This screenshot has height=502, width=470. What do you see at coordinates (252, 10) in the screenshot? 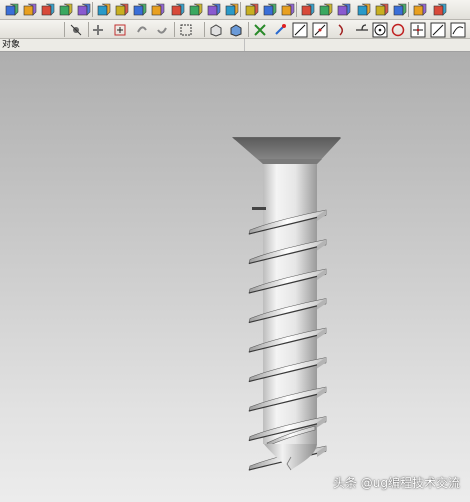
I see `offset-icon` at bounding box center [252, 10].